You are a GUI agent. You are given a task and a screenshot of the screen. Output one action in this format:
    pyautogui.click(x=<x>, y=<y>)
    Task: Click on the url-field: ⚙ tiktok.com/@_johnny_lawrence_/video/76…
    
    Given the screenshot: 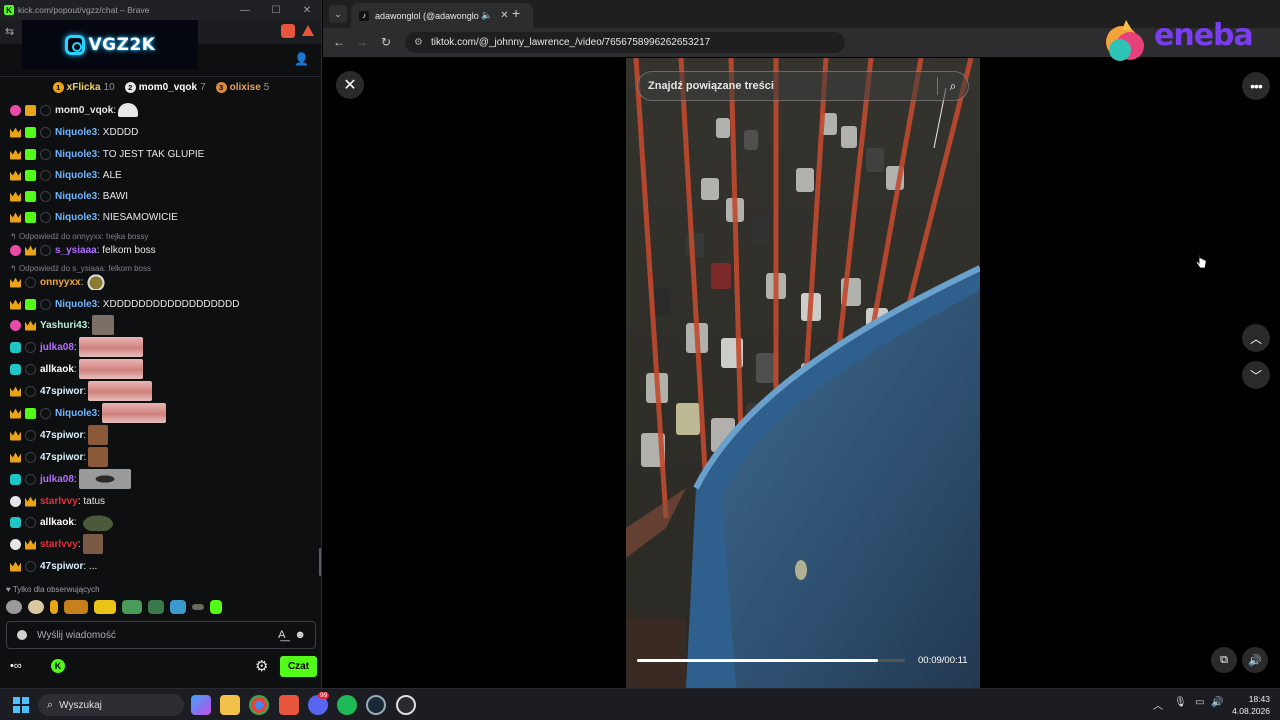 What is the action you would take?
    pyautogui.click(x=625, y=42)
    